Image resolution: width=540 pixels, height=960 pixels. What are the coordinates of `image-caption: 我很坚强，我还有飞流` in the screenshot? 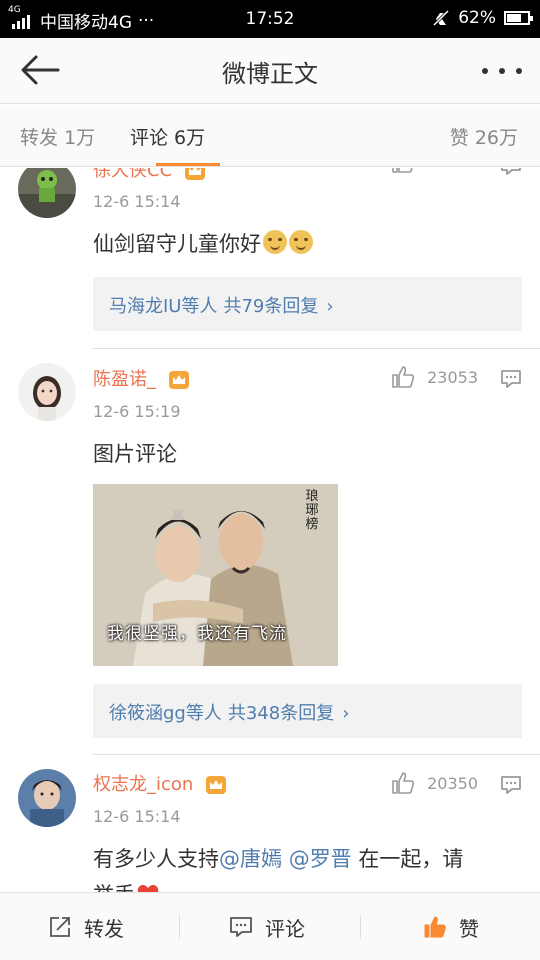 It's located at (197, 634).